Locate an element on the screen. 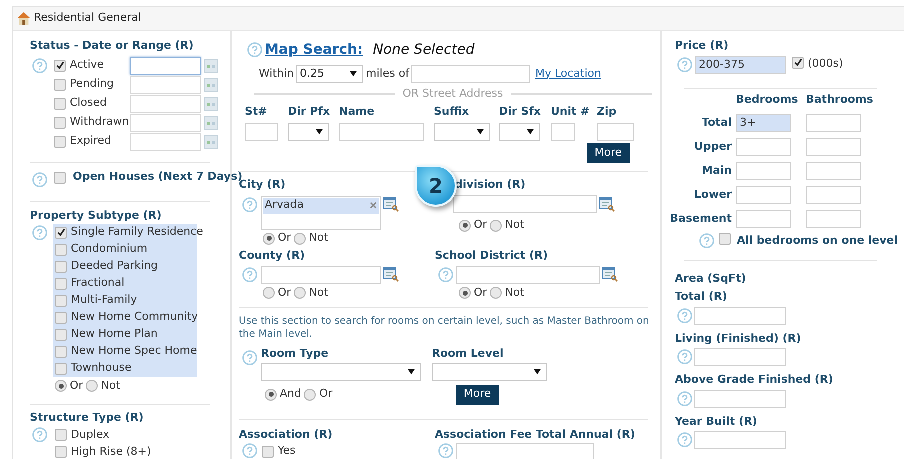 Image resolution: width=904 pixels, height=459 pixels. page-title: Residential General is located at coordinates (88, 18).